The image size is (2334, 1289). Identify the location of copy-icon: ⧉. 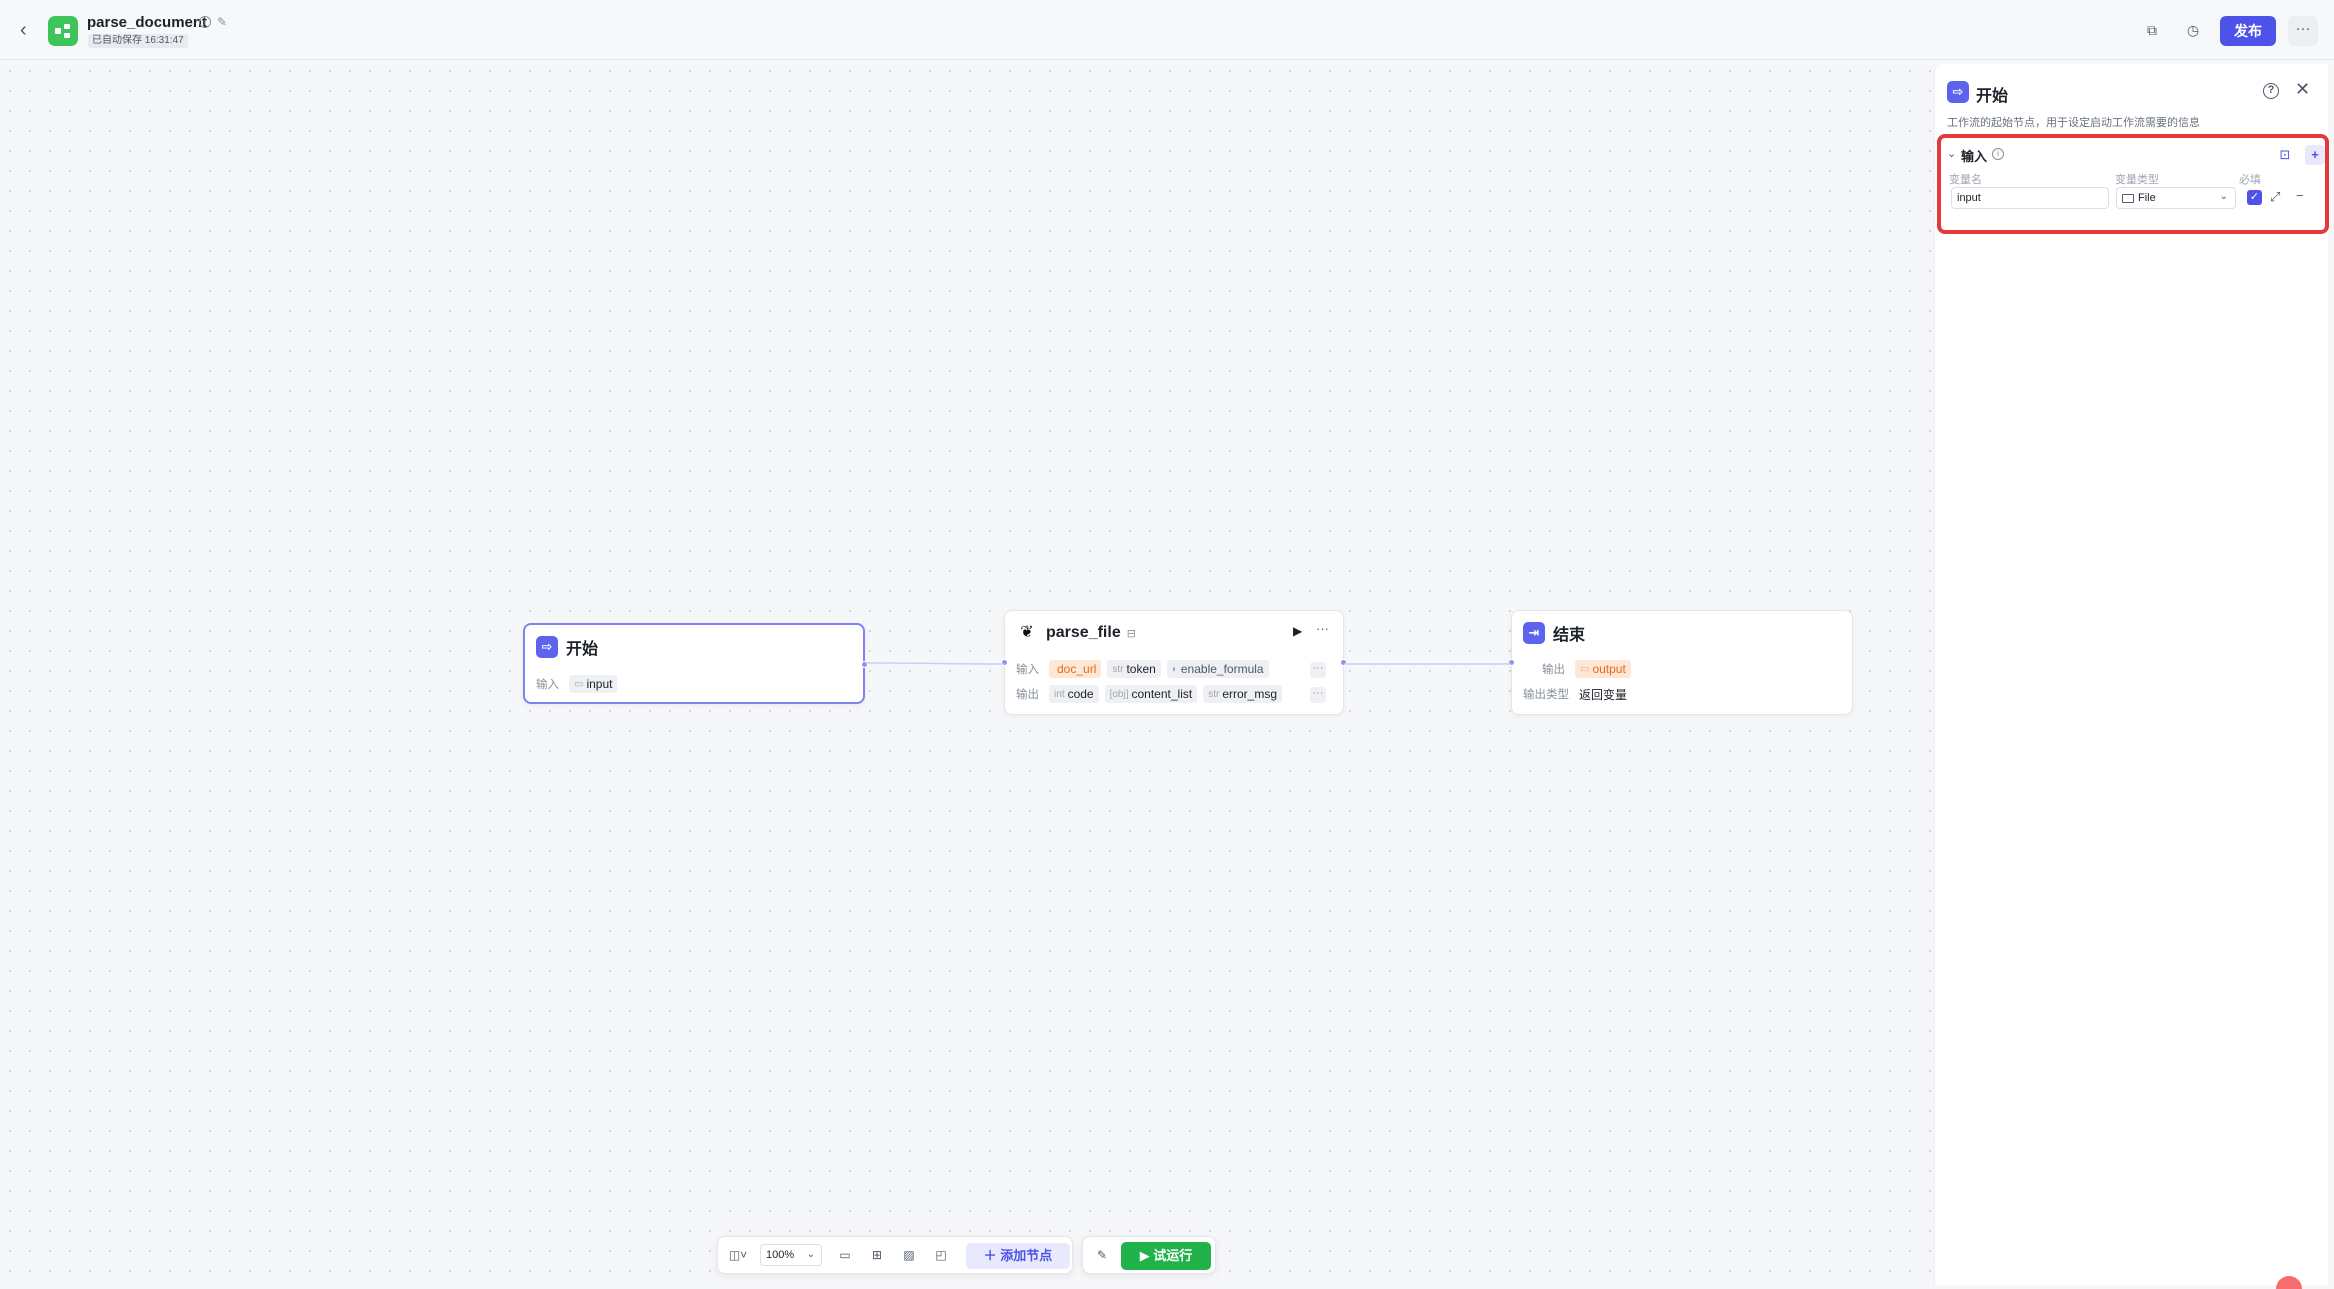
(2152, 30).